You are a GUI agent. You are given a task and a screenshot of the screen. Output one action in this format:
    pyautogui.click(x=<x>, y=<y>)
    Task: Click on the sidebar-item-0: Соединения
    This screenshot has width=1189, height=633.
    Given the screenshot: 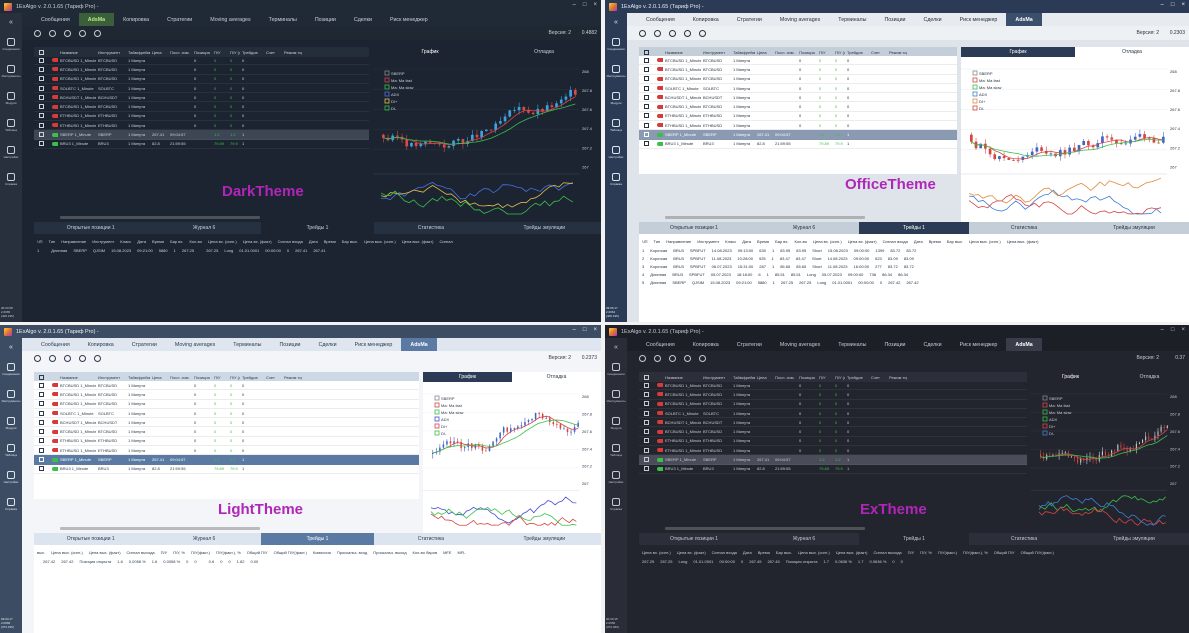 What is the action you would take?
    pyautogui.click(x=11, y=44)
    